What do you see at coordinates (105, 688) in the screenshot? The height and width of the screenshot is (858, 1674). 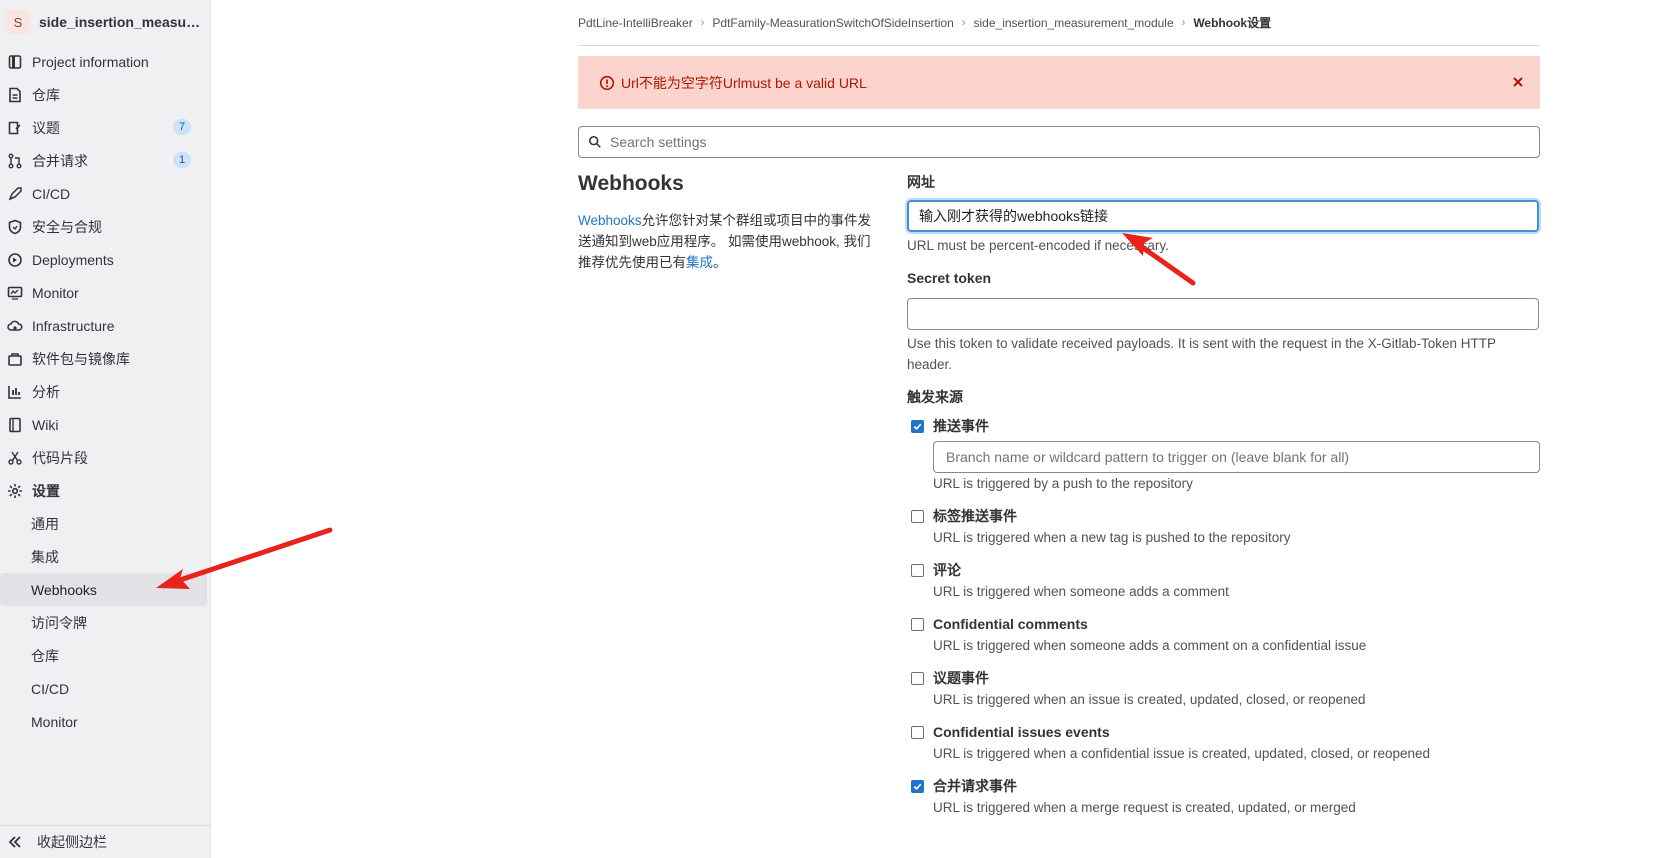 I see `sidebar-subitem-cicd: CI/CD` at bounding box center [105, 688].